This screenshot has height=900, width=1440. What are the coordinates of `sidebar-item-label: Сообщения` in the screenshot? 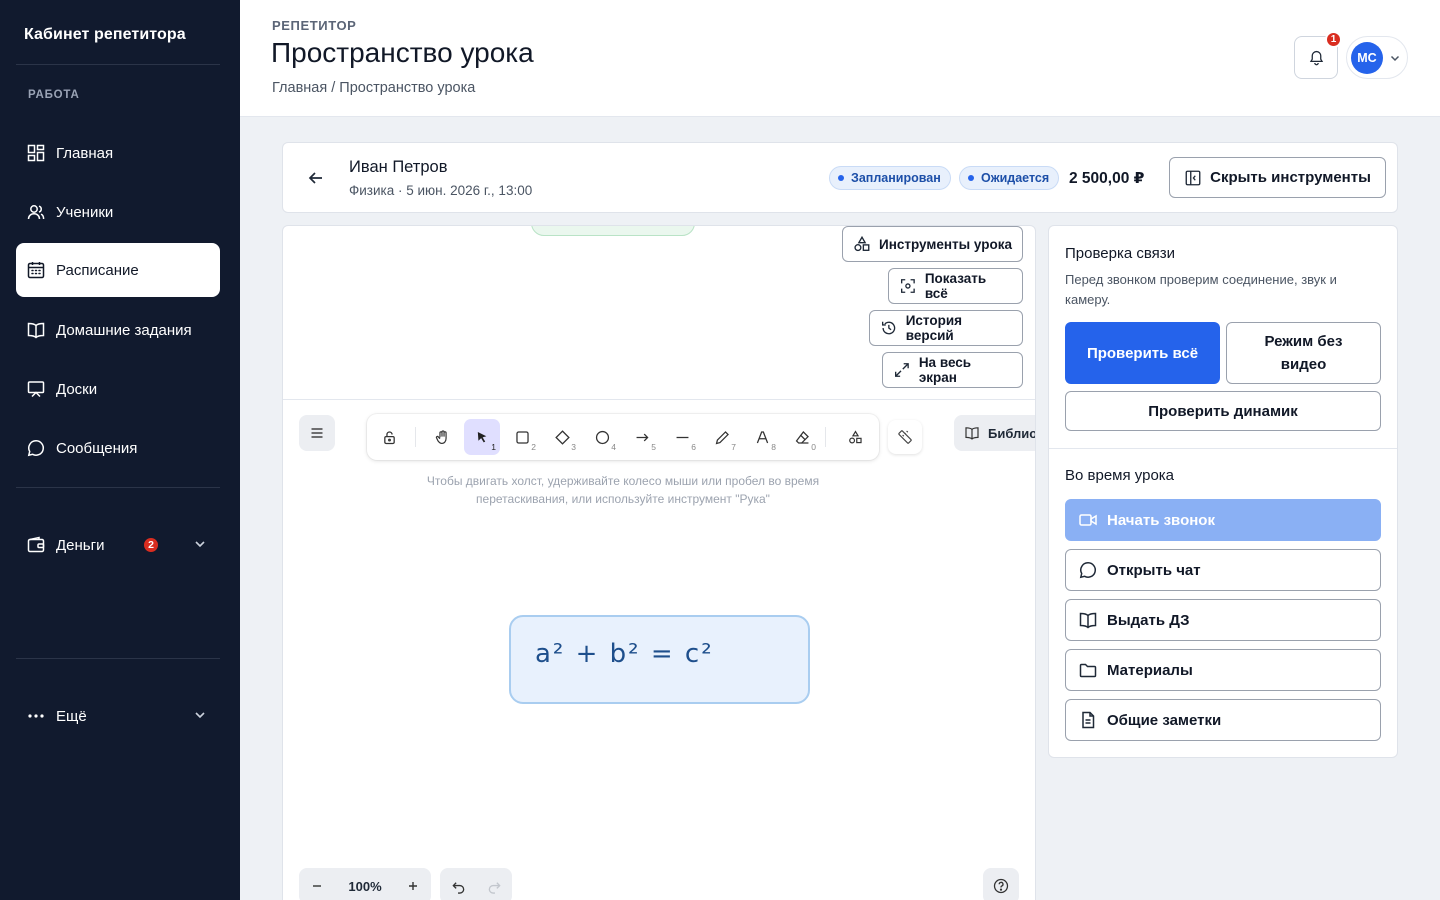 It's located at (97, 448).